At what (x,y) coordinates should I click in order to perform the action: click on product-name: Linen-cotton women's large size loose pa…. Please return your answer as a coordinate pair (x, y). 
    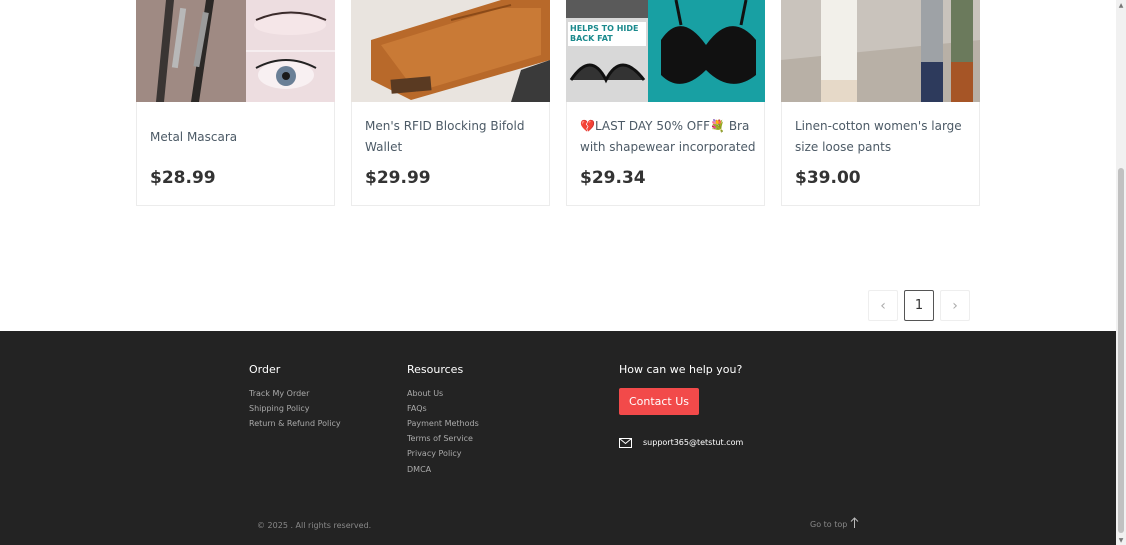
    Looking at the image, I should click on (884, 137).